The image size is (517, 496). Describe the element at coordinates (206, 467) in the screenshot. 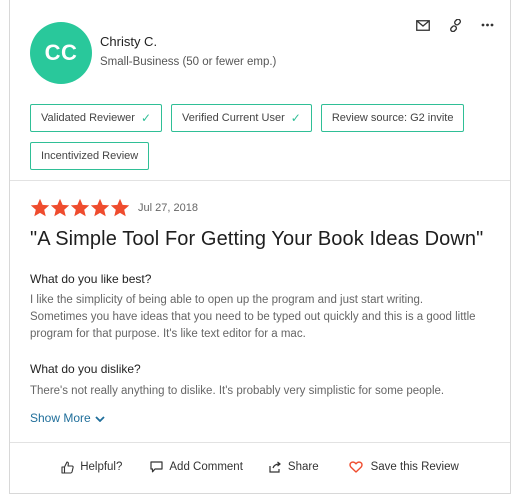

I see `add-comment-label: Add Comment` at that location.